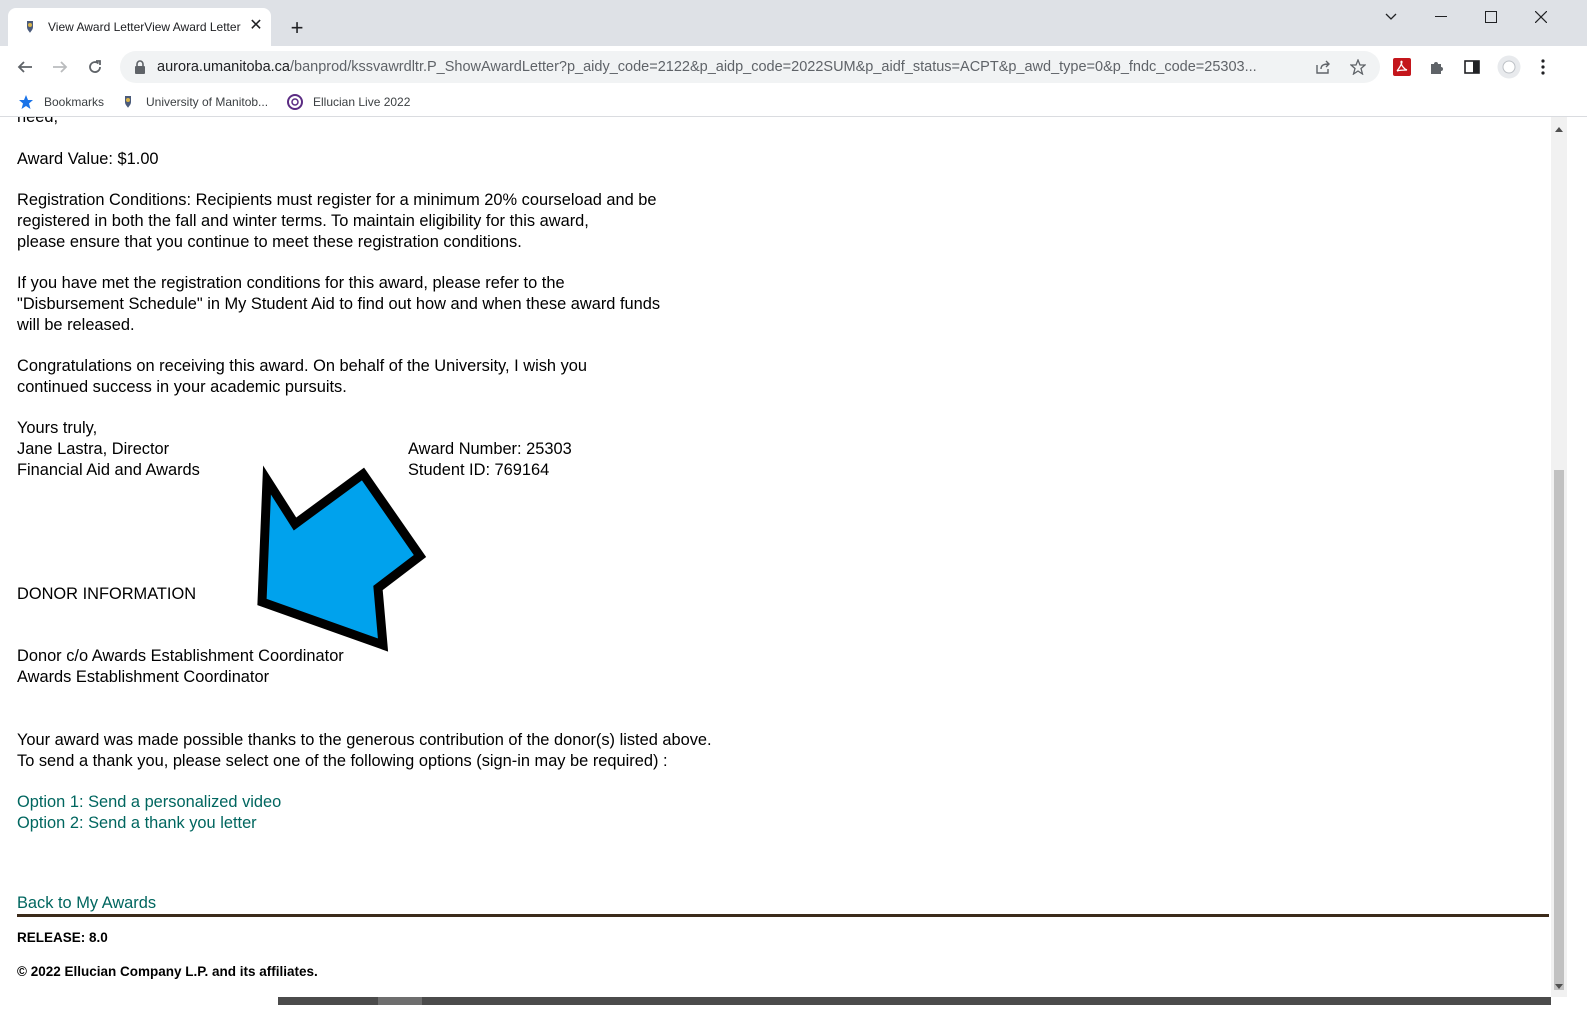 The width and height of the screenshot is (1587, 1014). Describe the element at coordinates (26, 102) in the screenshot. I see `star-icon` at that location.